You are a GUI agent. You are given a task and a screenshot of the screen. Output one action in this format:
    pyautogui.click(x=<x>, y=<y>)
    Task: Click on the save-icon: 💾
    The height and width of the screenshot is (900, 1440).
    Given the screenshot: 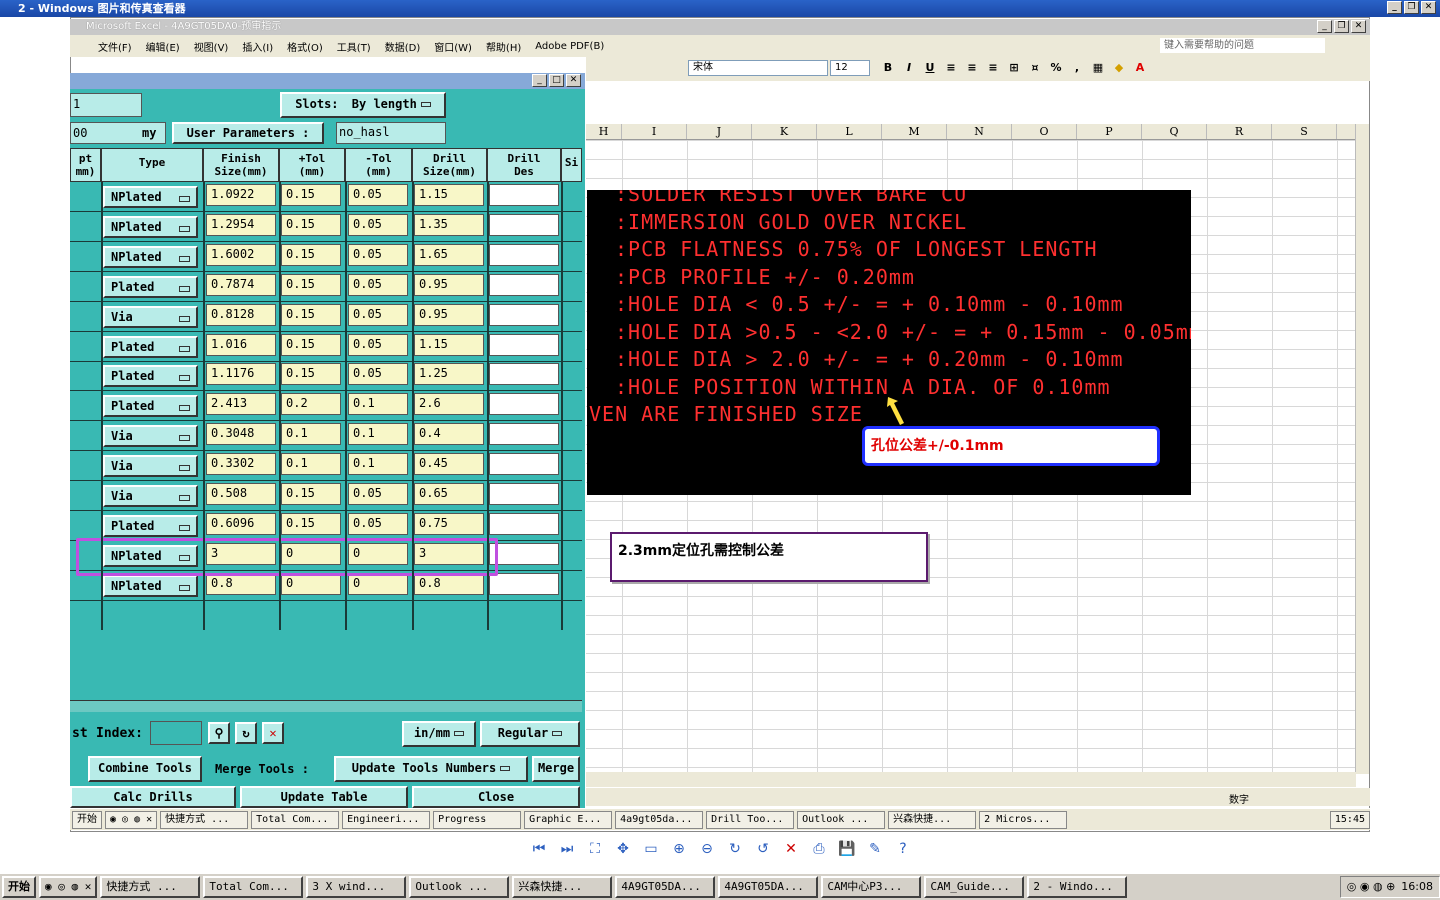 What is the action you would take?
    pyautogui.click(x=847, y=849)
    